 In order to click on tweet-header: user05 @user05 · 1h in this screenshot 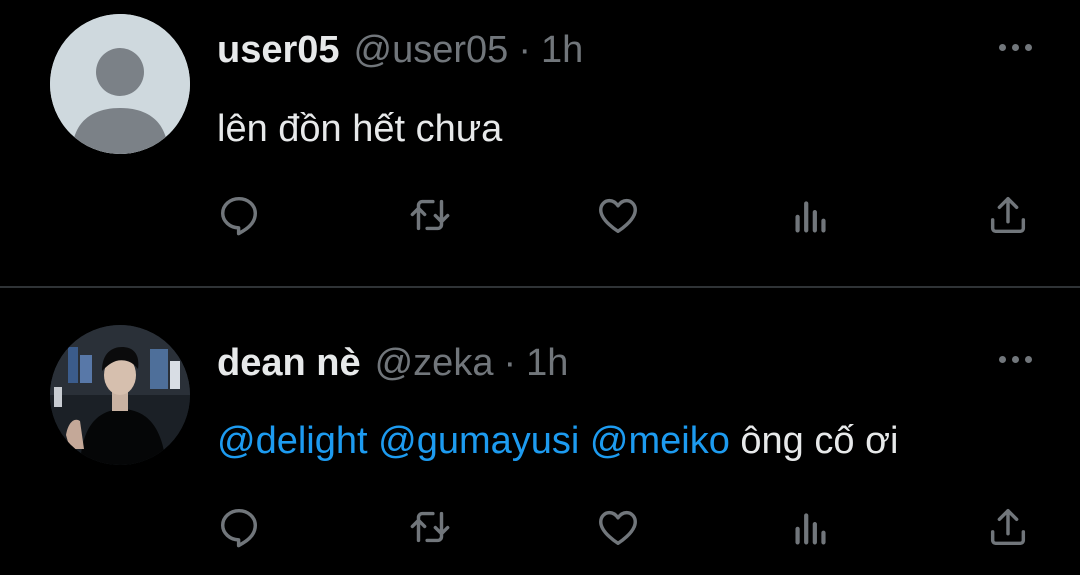, I will do `click(400, 50)`.